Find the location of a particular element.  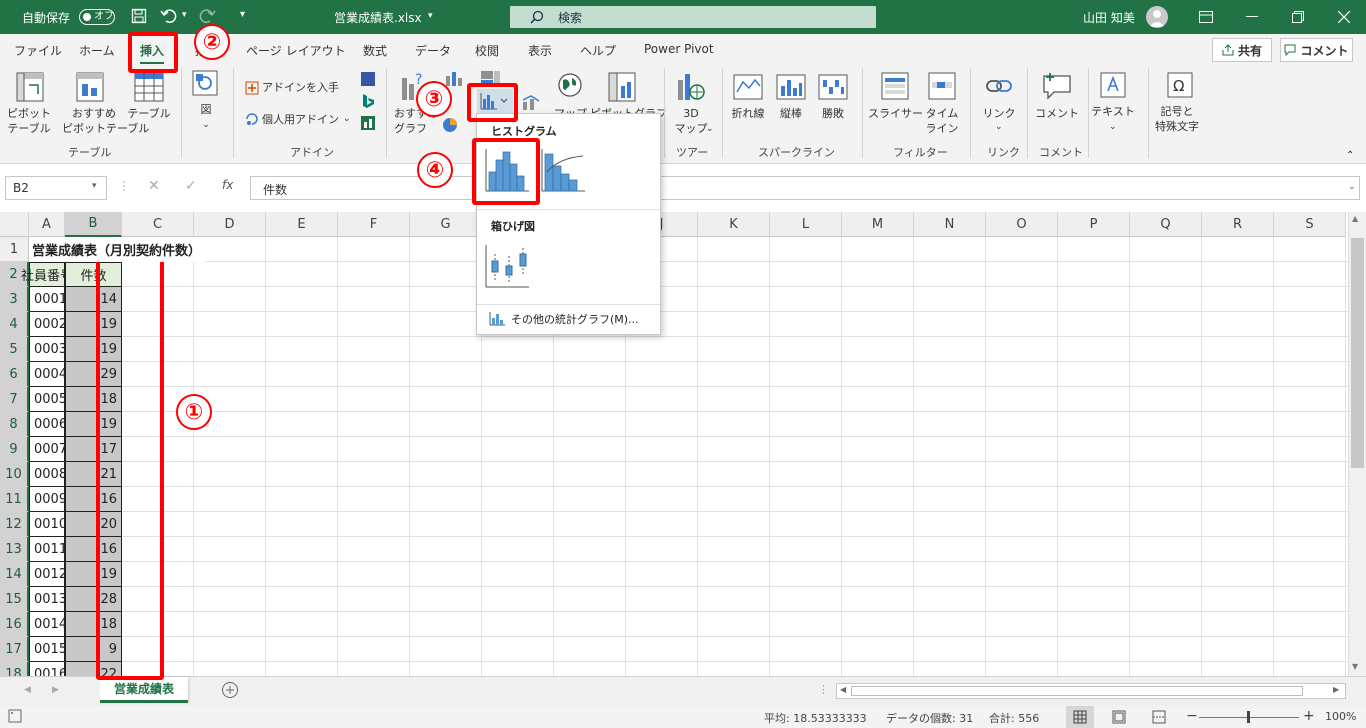

tab-formulas: 数式 is located at coordinates (375, 50).